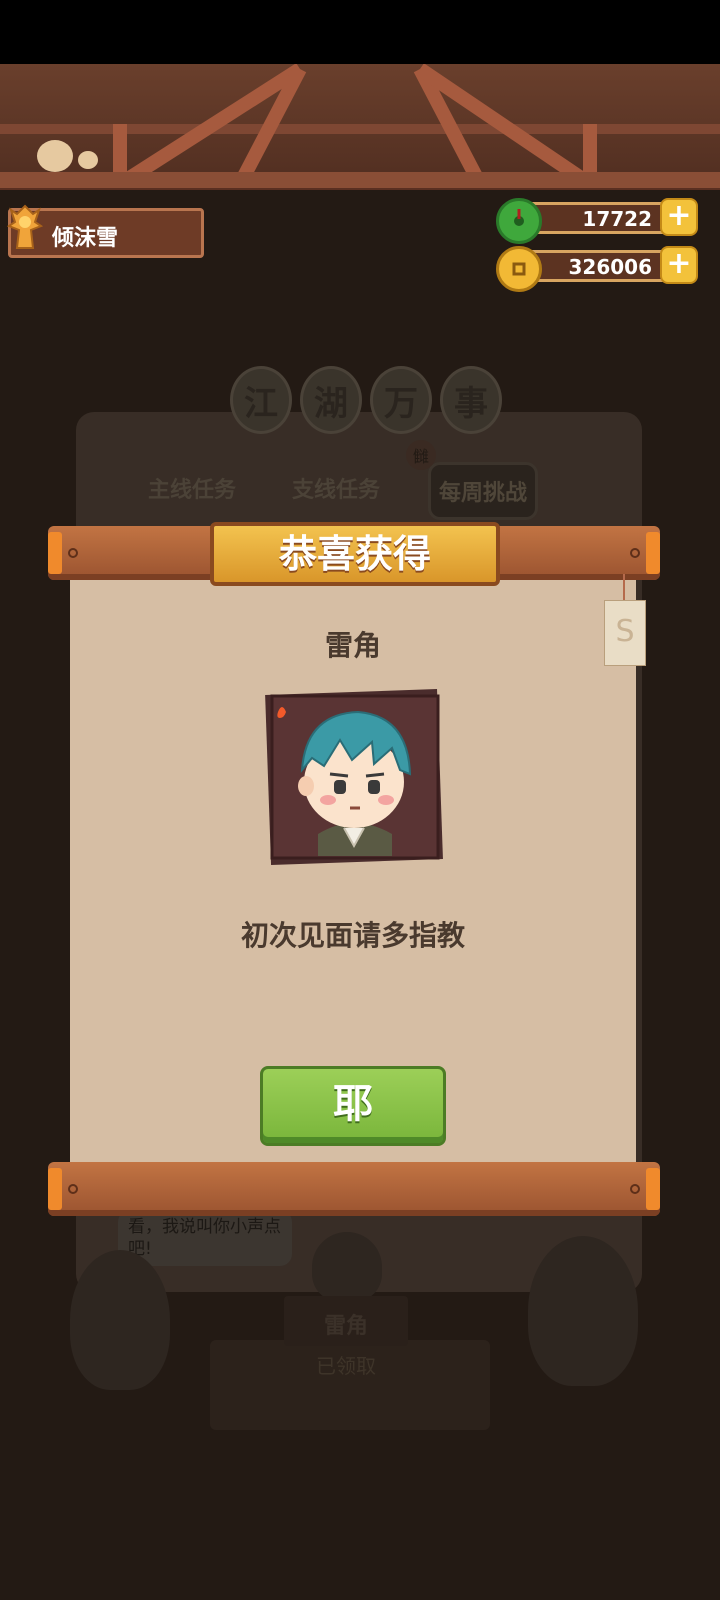  What do you see at coordinates (610, 267) in the screenshot?
I see `gold-amount: 326006` at bounding box center [610, 267].